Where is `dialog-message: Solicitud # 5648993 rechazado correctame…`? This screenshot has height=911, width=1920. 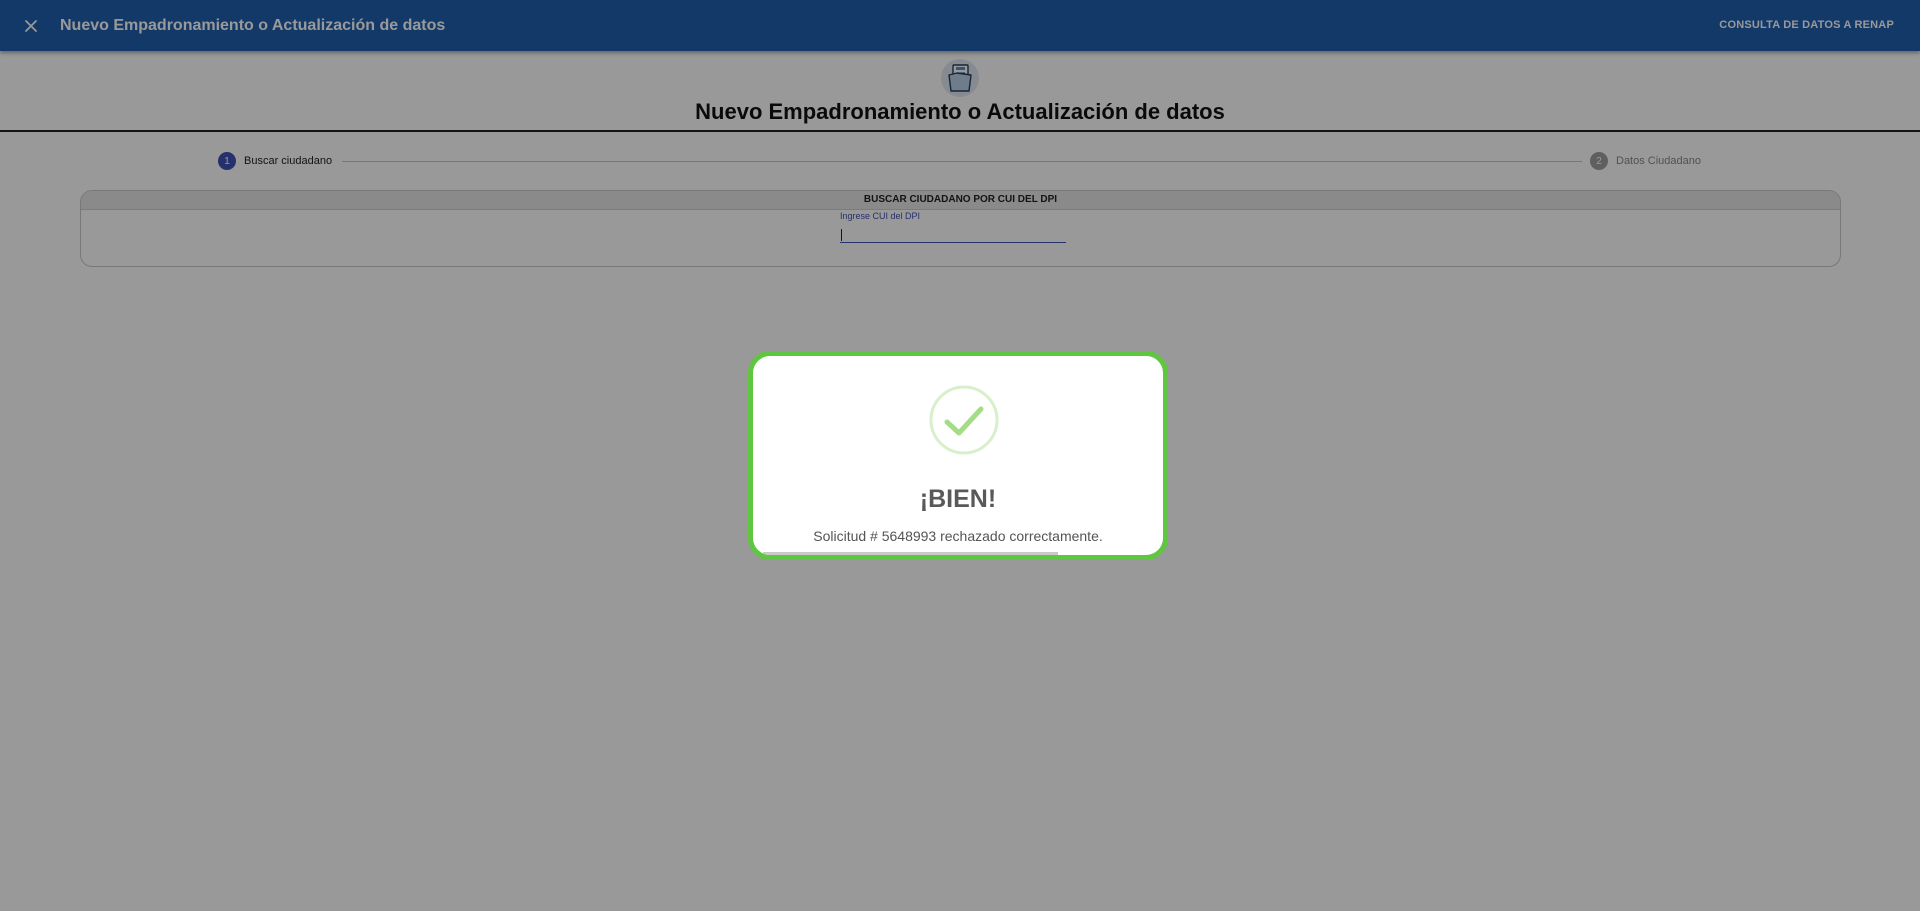 dialog-message: Solicitud # 5648993 rechazado correctame… is located at coordinates (958, 536).